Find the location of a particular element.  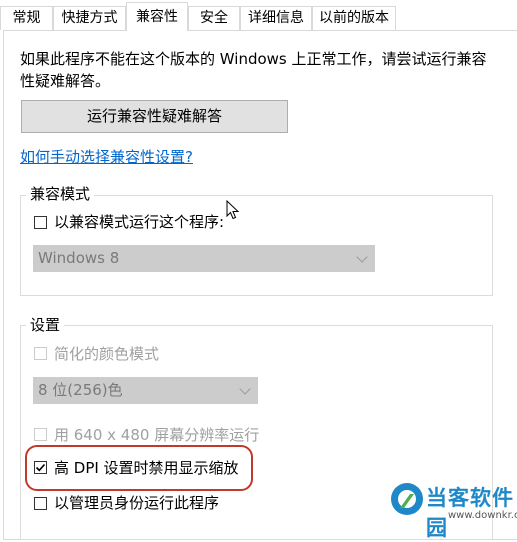

brand-url: www.downkr.com is located at coordinates (482, 515).